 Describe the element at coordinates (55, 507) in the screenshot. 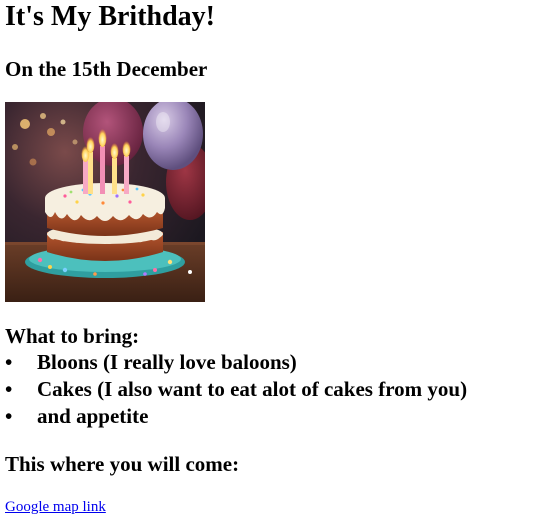

I see `google-map-link: Google map link` at that location.